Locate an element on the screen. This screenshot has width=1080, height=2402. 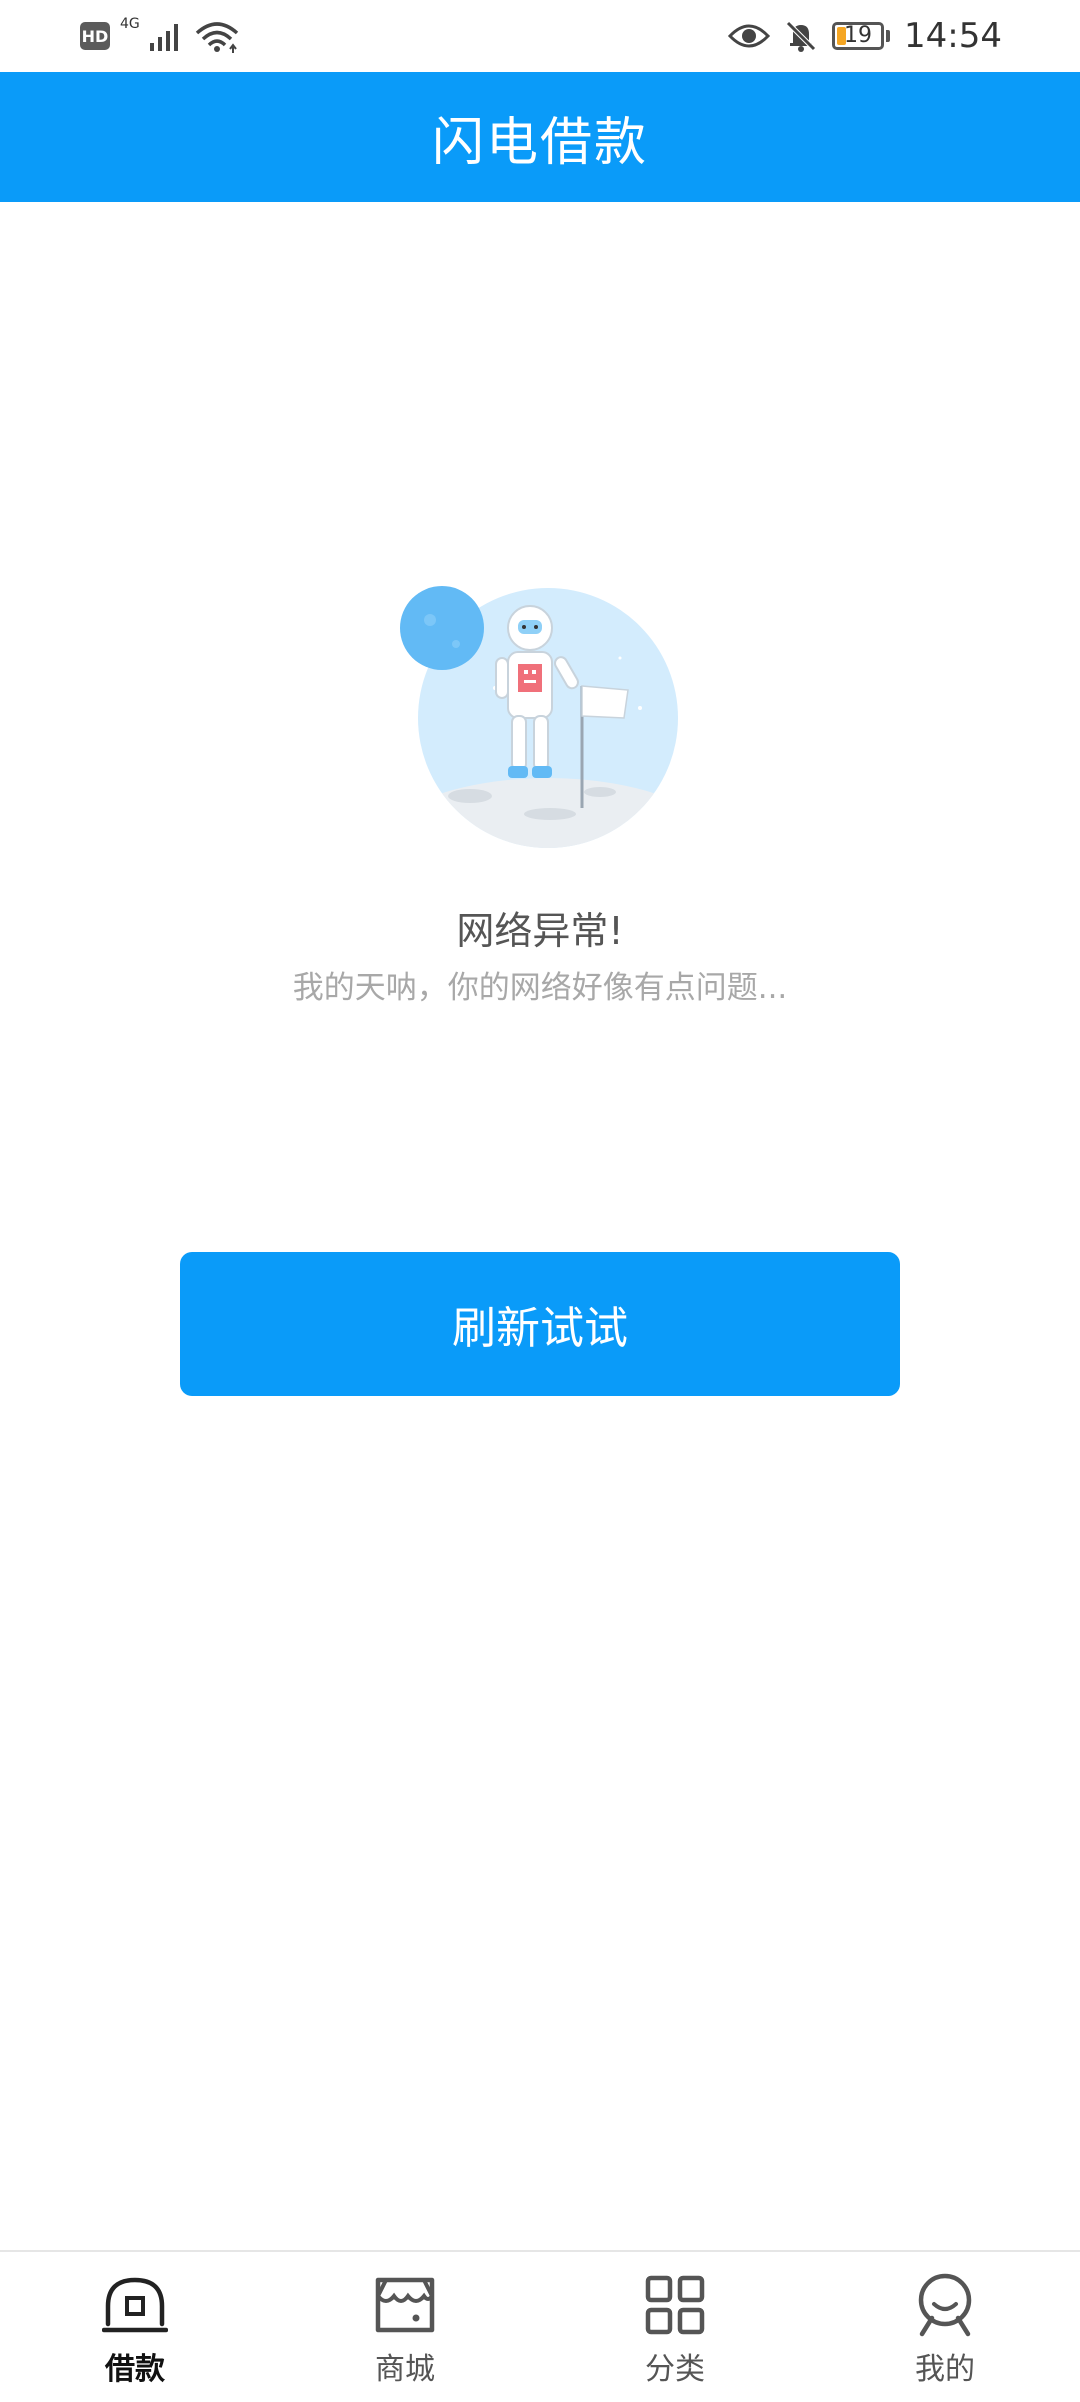
tab-store: 商城 is located at coordinates (405, 2327).